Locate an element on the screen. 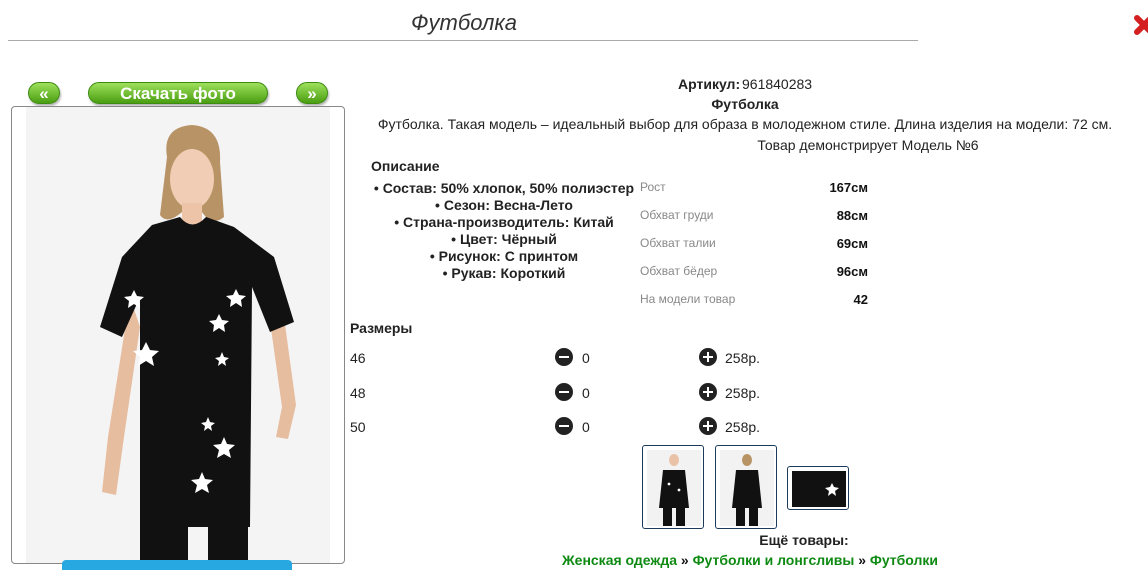 The height and width of the screenshot is (570, 1148). photo-scroll-bar is located at coordinates (177, 565).